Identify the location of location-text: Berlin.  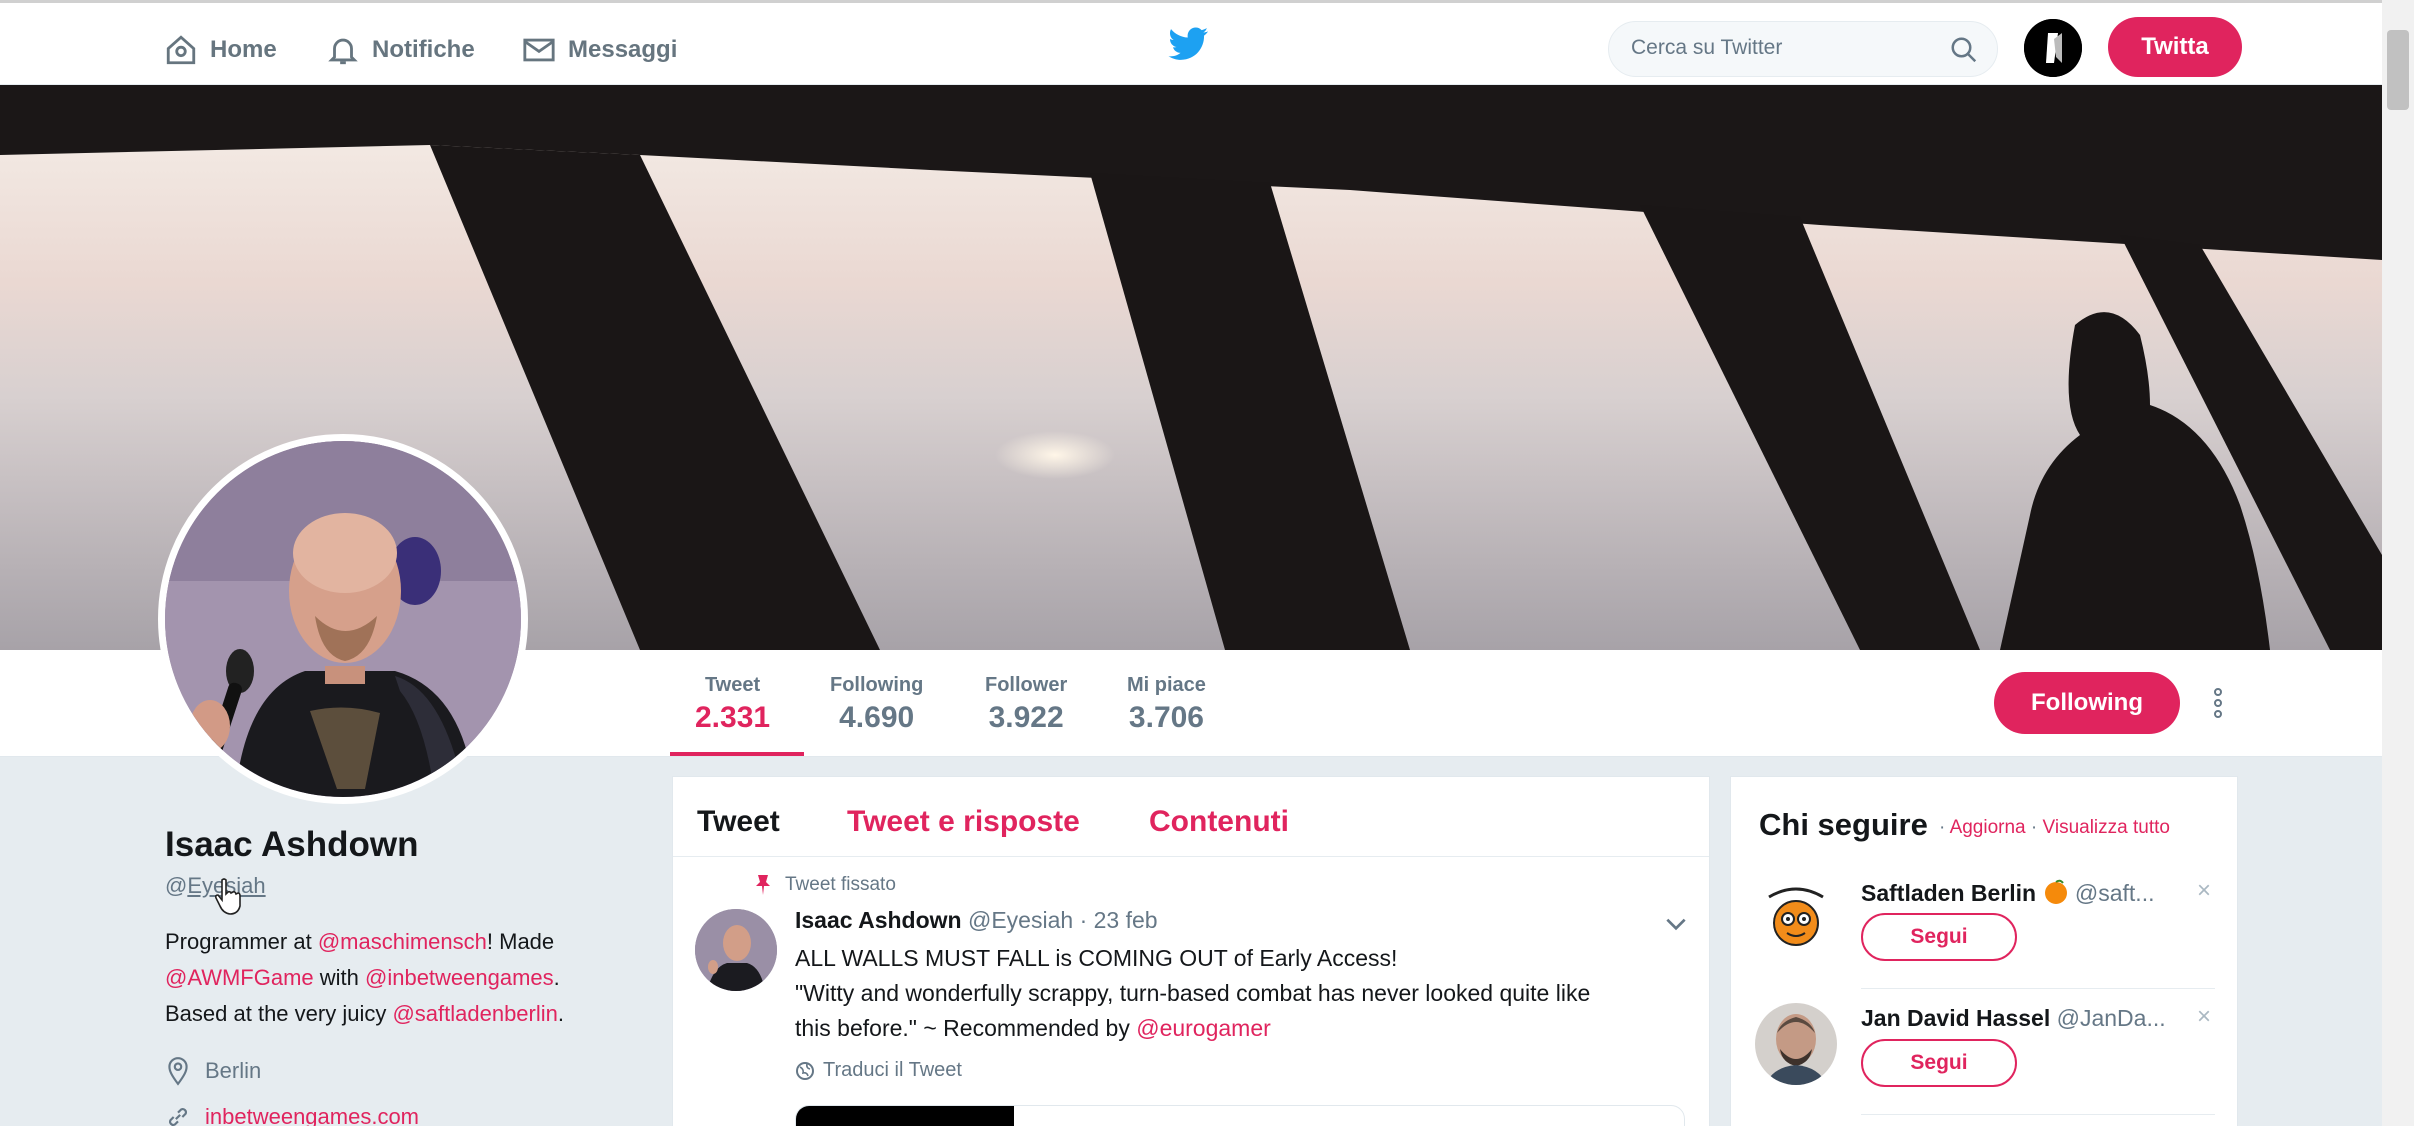
(233, 1070).